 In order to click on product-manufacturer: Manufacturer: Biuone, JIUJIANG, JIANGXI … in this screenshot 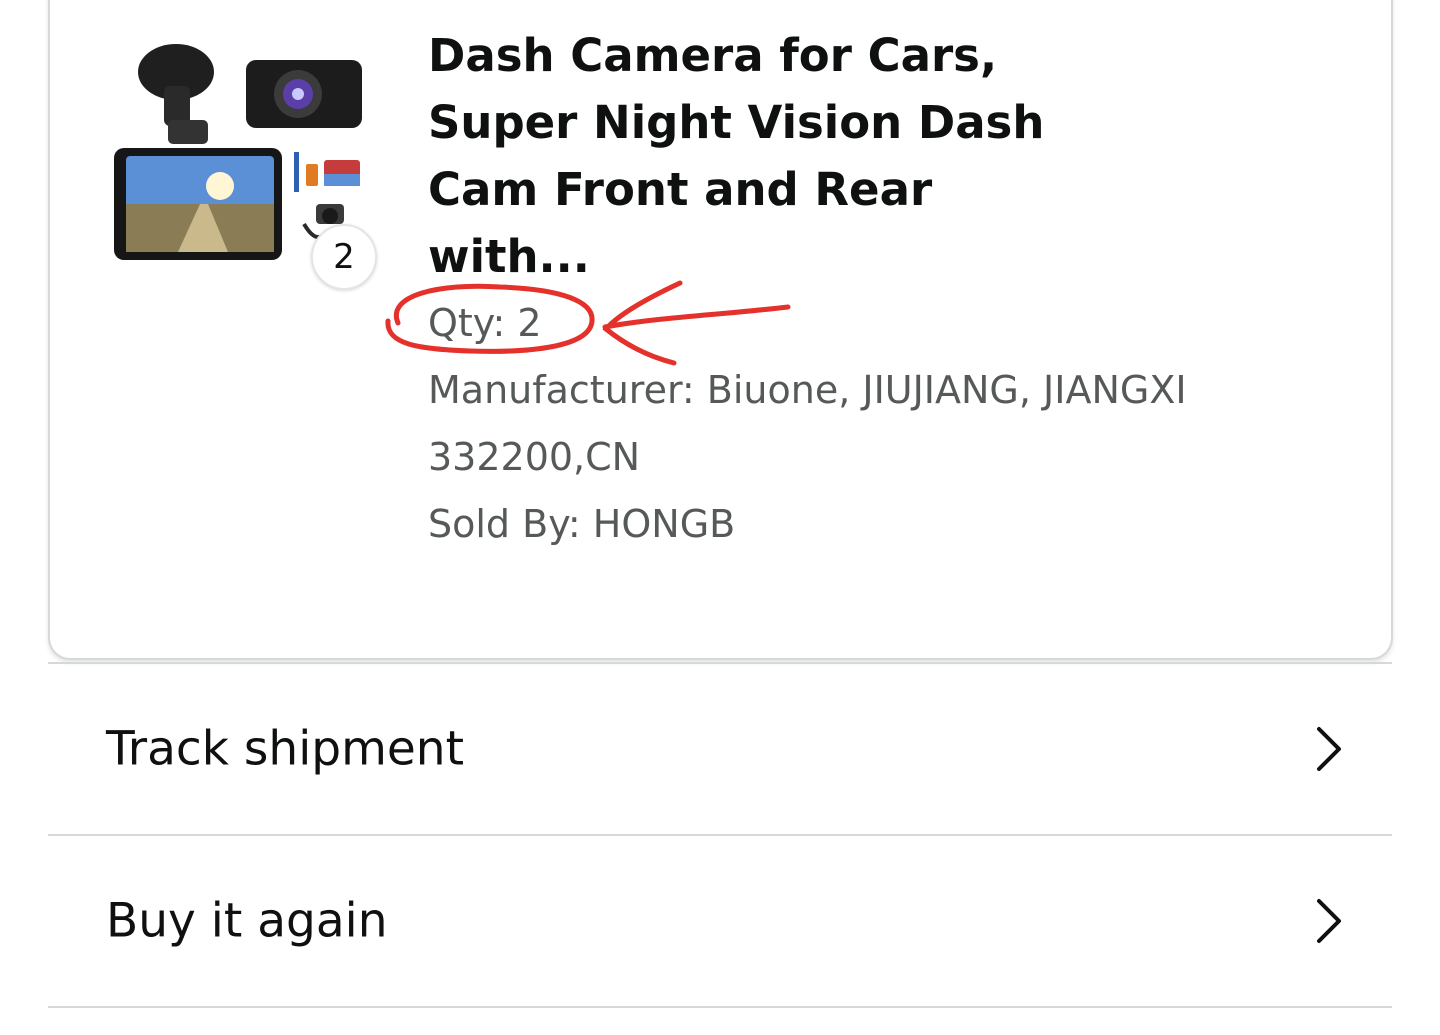, I will do `click(807, 423)`.